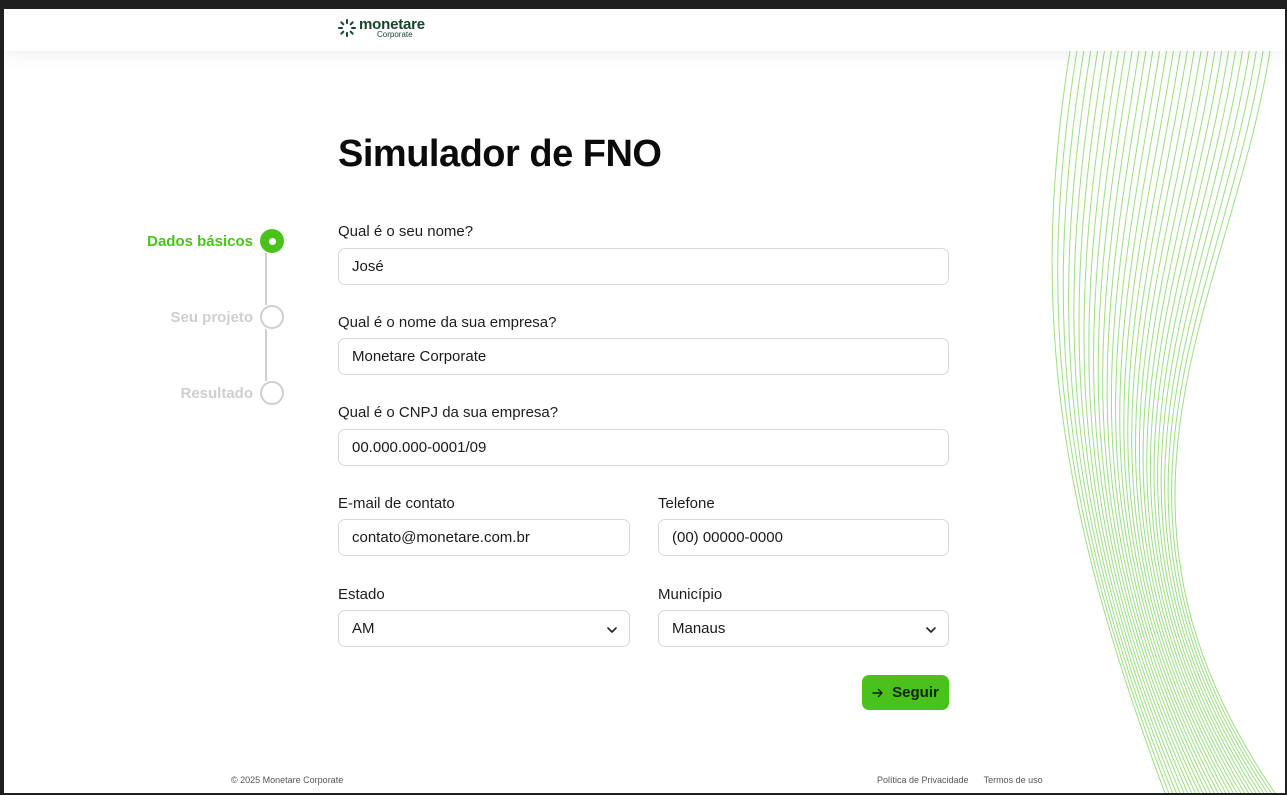 This screenshot has height=795, width=1287. What do you see at coordinates (200, 241) in the screenshot?
I see `step-label: Dados básicos` at bounding box center [200, 241].